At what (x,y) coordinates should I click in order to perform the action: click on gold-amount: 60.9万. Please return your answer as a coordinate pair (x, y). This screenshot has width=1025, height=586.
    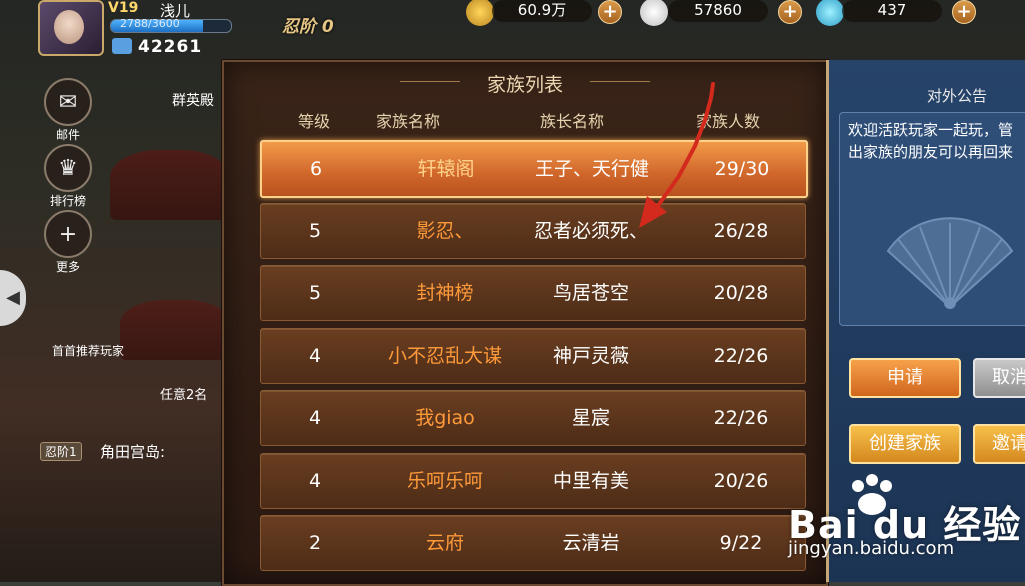
    Looking at the image, I should click on (542, 11).